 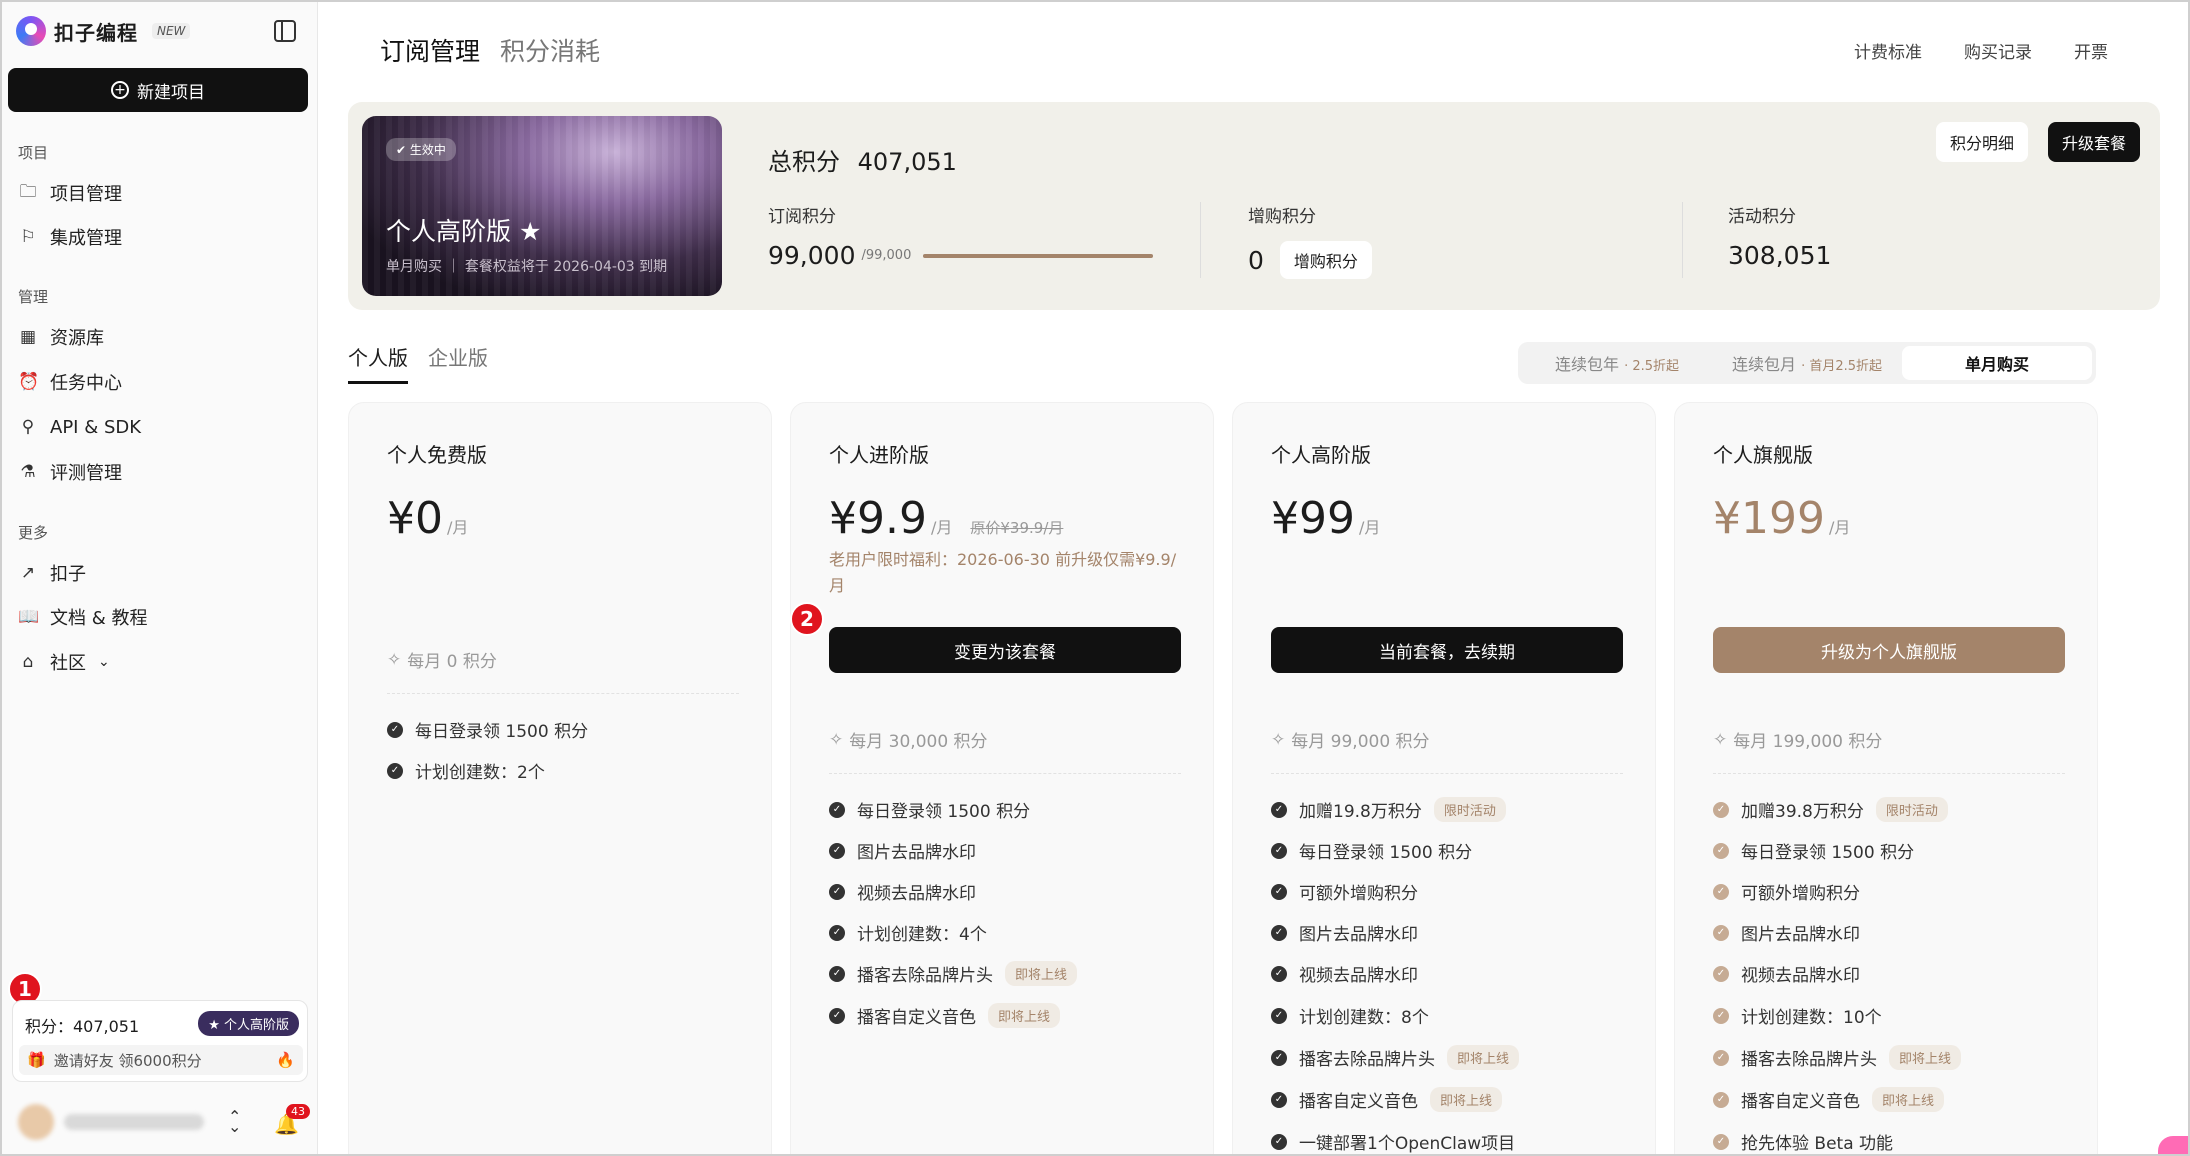 What do you see at coordinates (234, 1122) in the screenshot?
I see `expand-updown-icon: ⌃ ⌄` at bounding box center [234, 1122].